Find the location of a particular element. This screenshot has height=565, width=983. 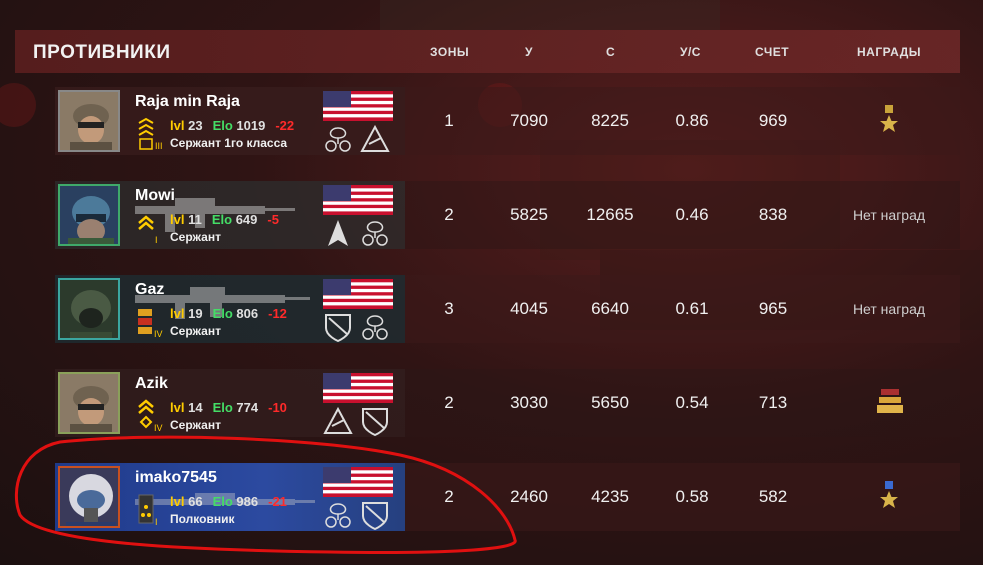

annotation-circle is located at coordinates (265, 494).